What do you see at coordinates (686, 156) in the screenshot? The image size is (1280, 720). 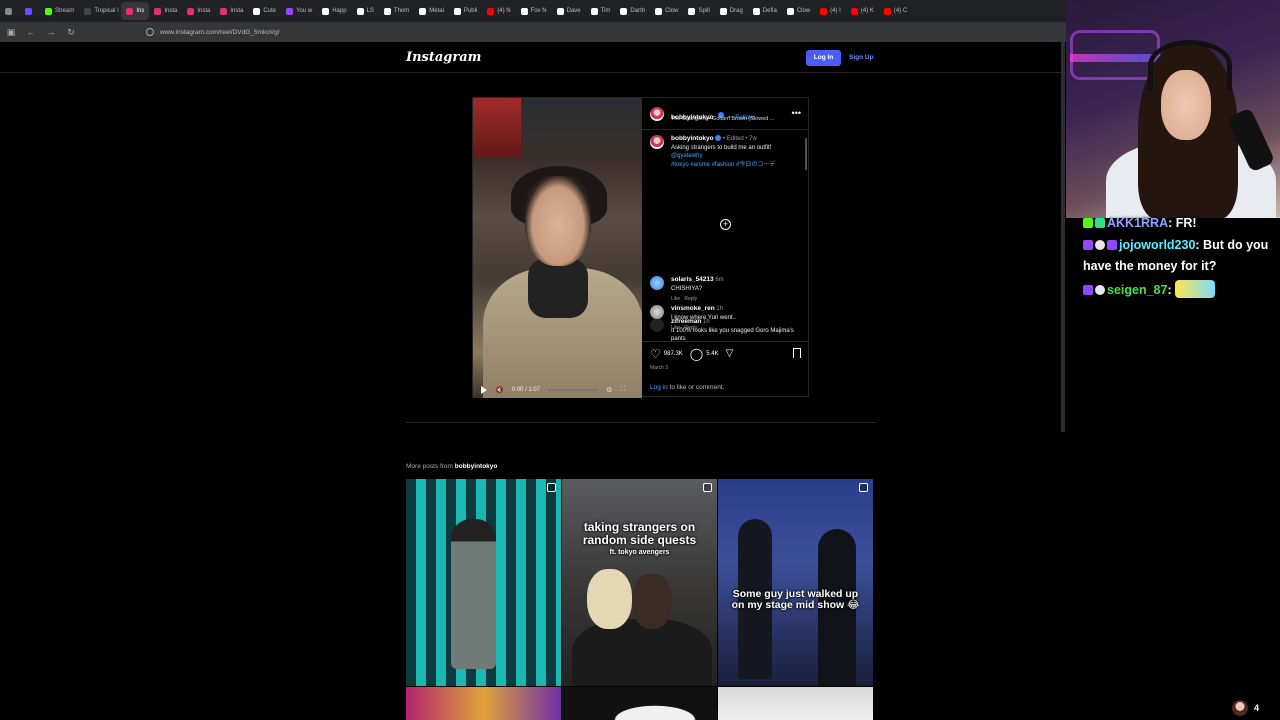 I see `caption-mention: @gyatewhy` at bounding box center [686, 156].